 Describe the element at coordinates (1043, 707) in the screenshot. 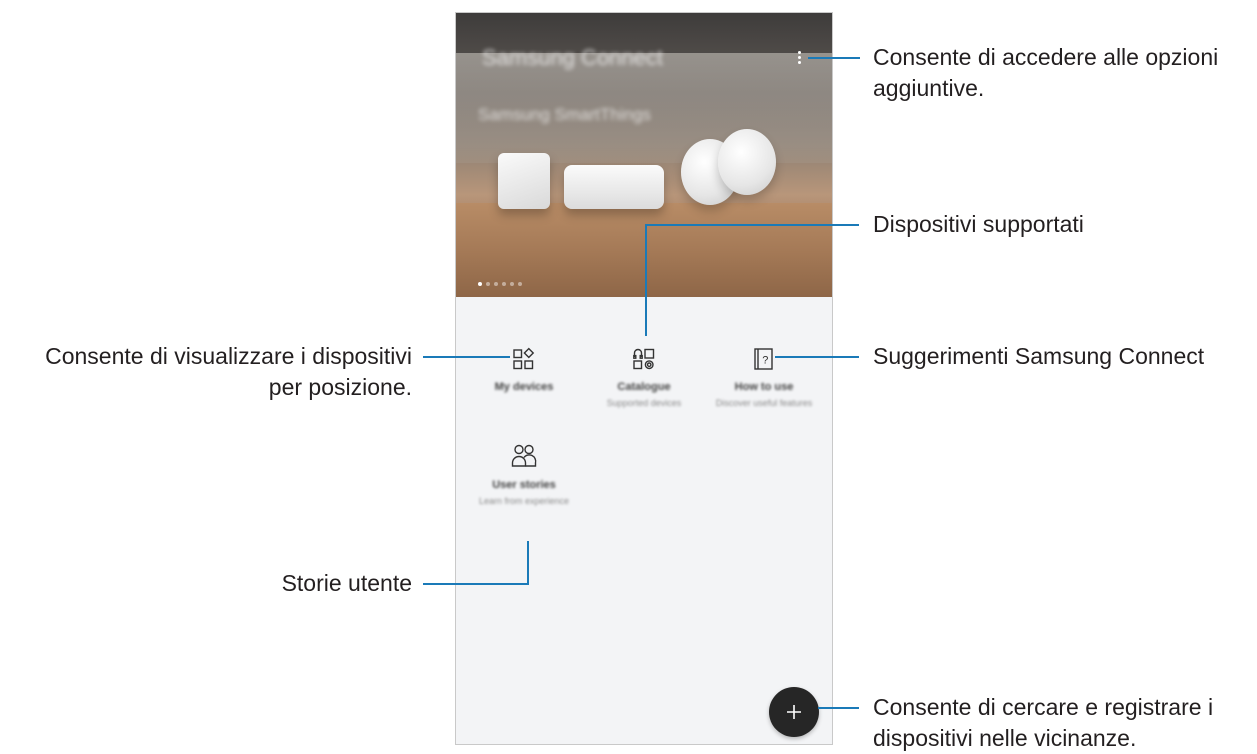

I see `callout-text-line: Consente di cercare e registrare i` at that location.